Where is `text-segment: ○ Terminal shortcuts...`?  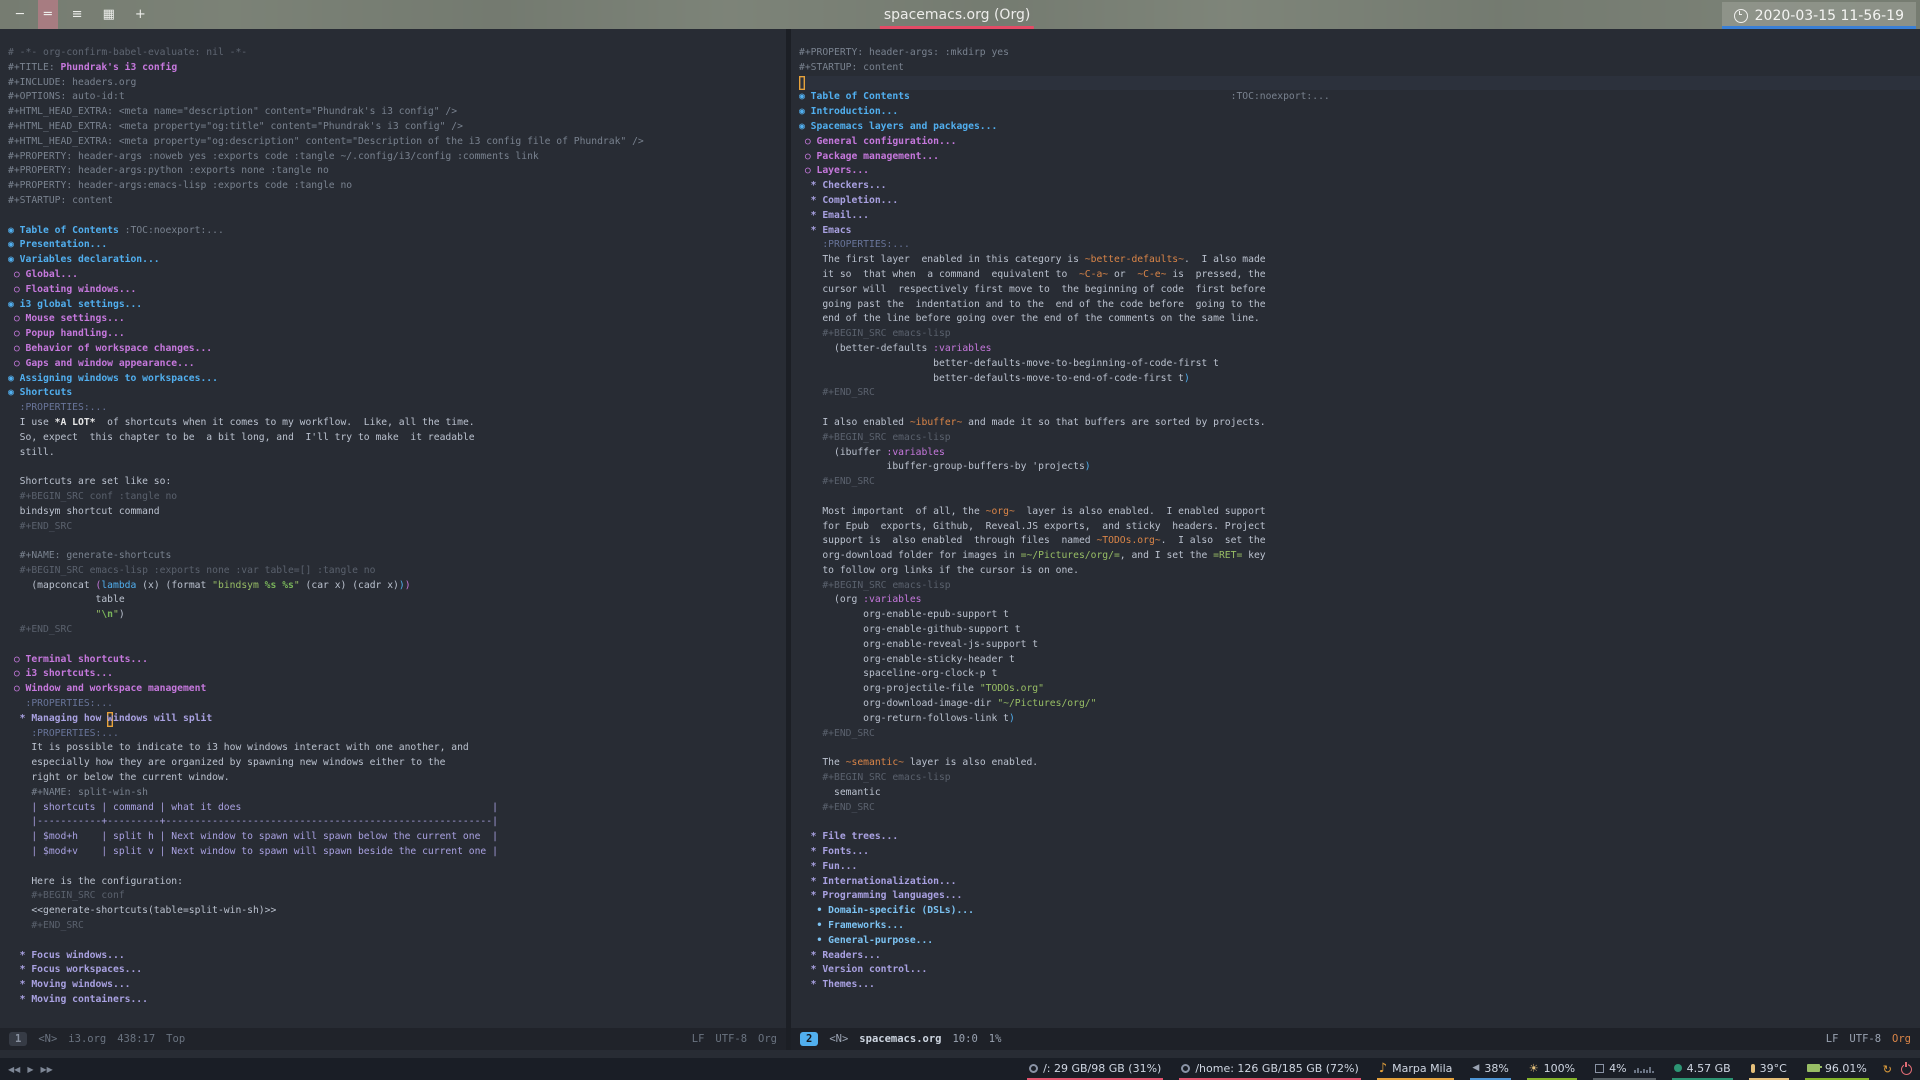
text-segment: ○ Terminal shortcuts... is located at coordinates (78, 659).